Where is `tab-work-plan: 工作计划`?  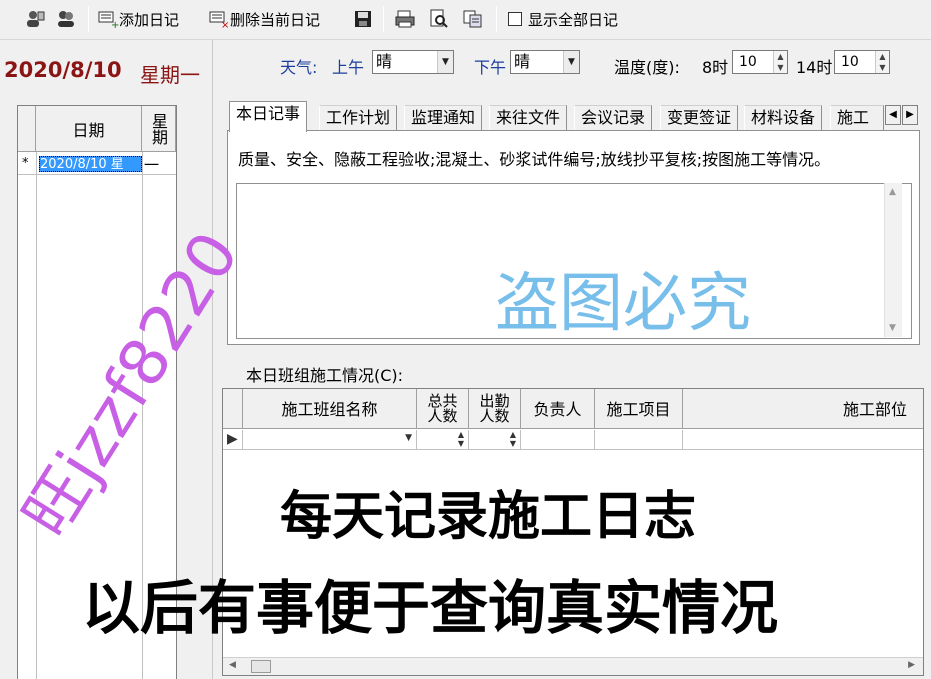 tab-work-plan: 工作计划 is located at coordinates (358, 118).